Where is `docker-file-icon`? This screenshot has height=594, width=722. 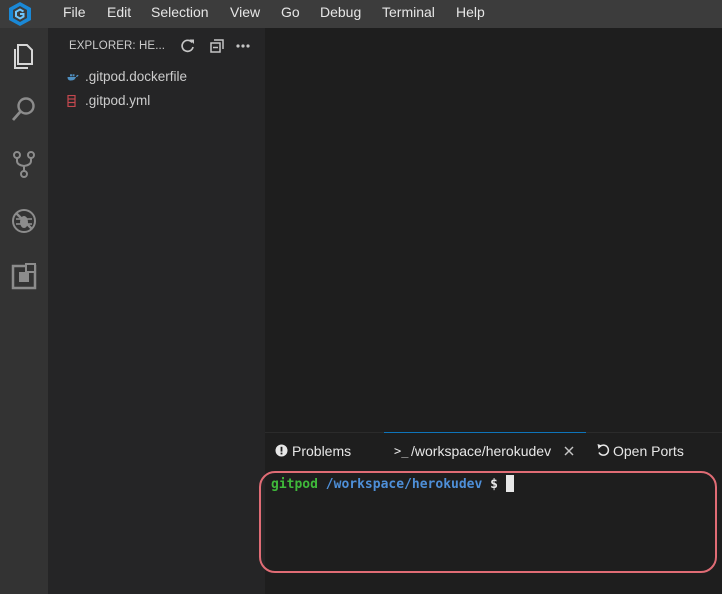
docker-file-icon is located at coordinates (73, 77).